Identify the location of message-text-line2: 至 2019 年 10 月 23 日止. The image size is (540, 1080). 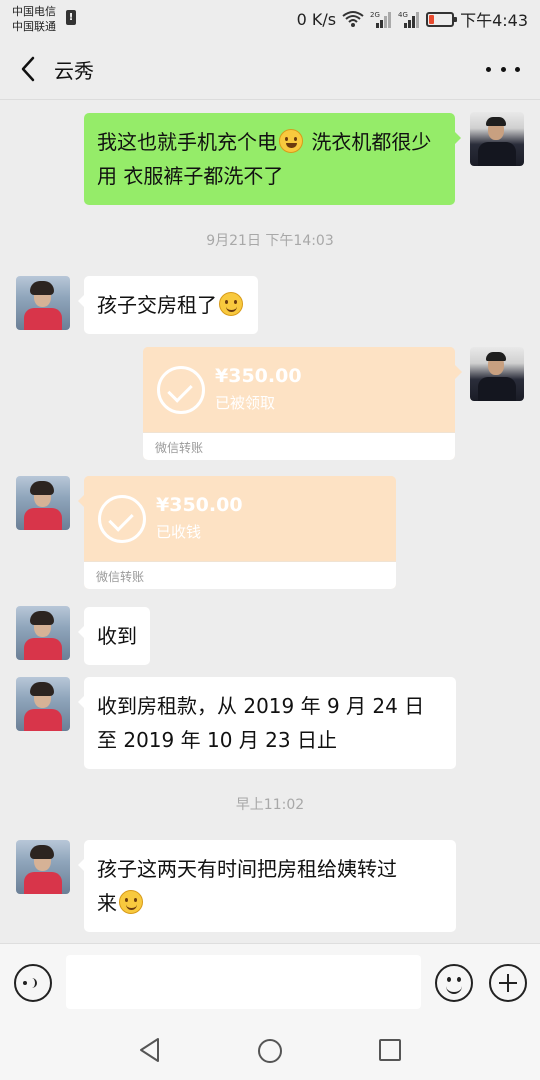
(217, 740).